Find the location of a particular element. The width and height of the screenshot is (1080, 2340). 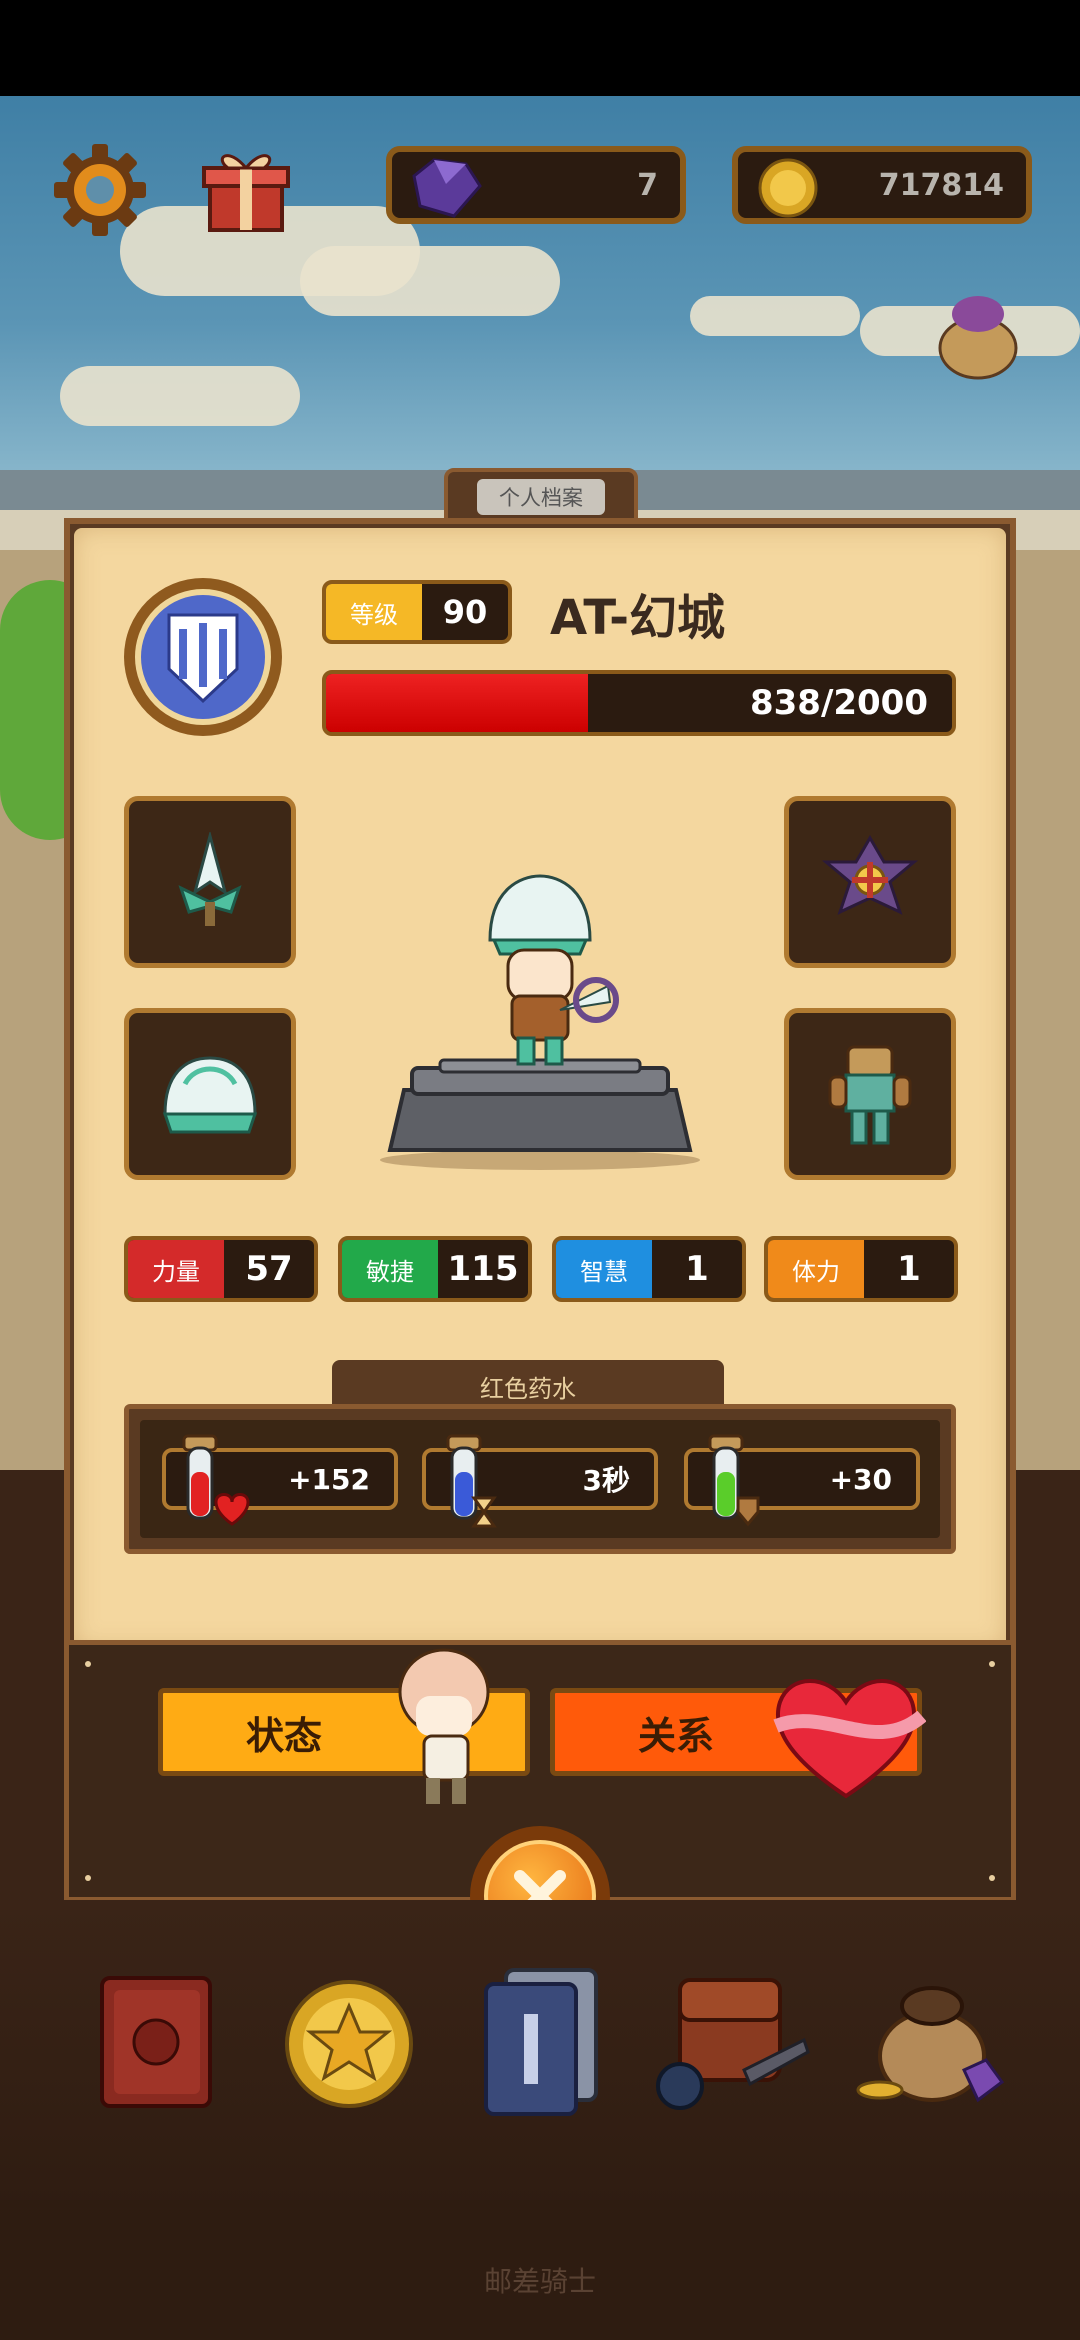

potion-value: +30 is located at coordinates (860, 1479).